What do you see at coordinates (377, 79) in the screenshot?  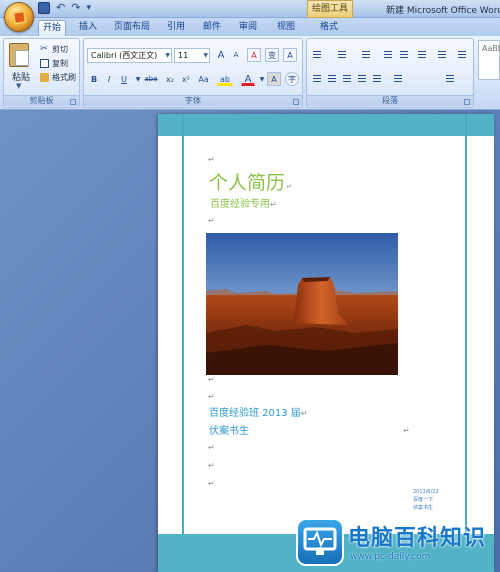 I see `distributed-icon` at bounding box center [377, 79].